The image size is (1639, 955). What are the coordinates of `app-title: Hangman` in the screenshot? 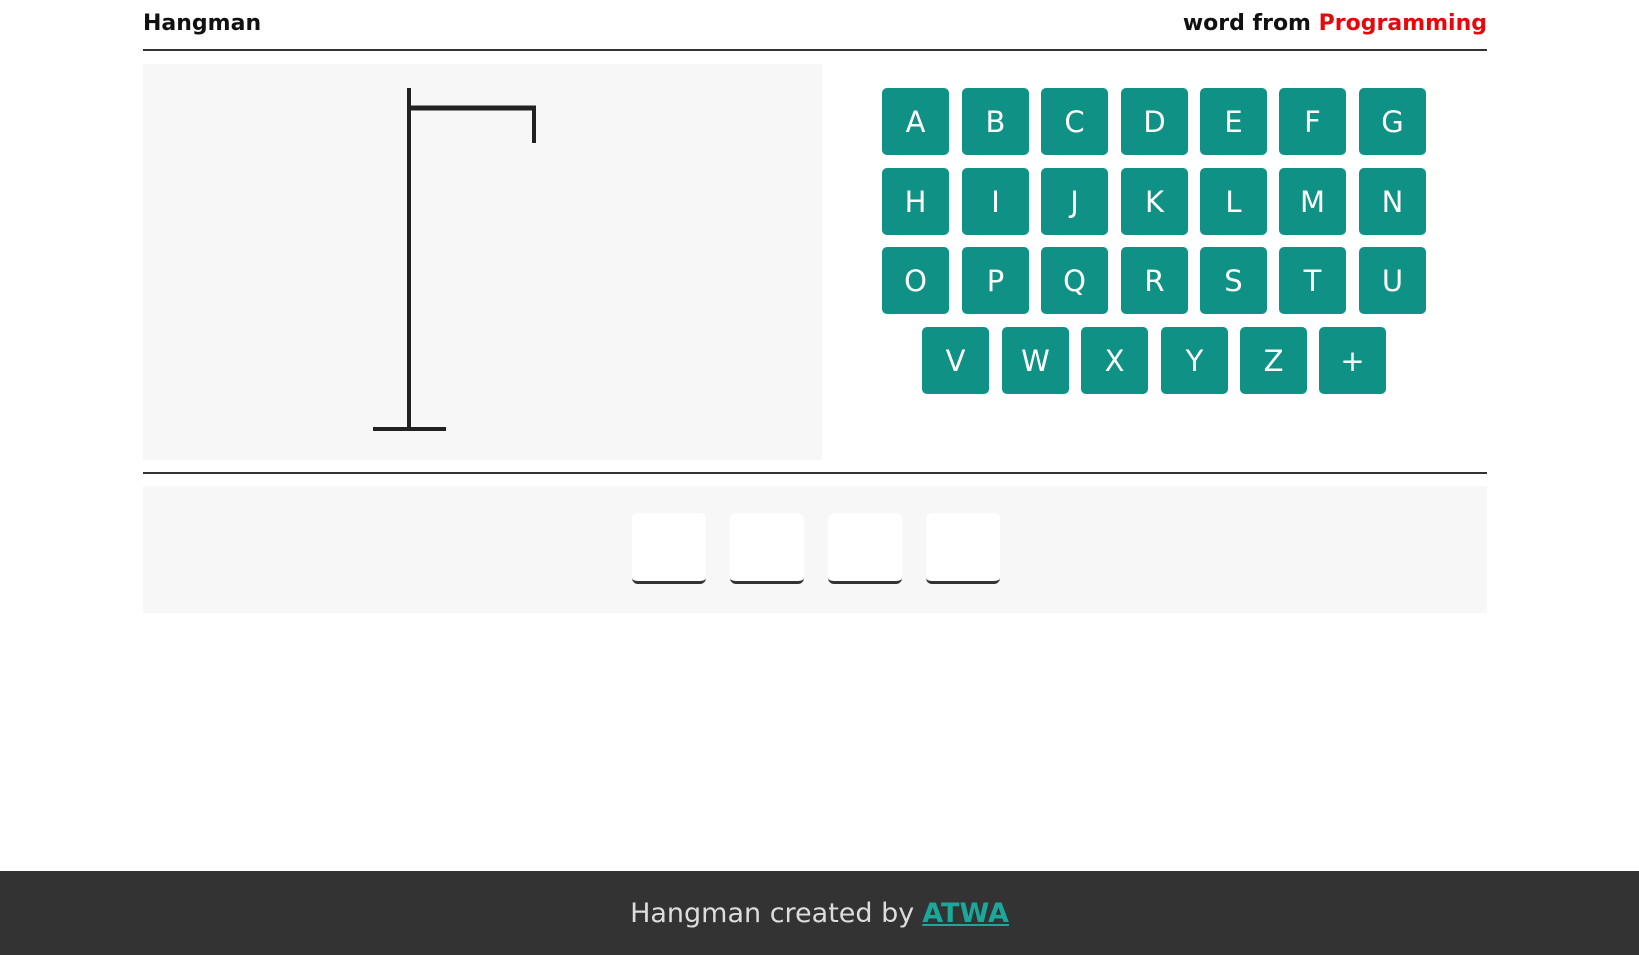 It's located at (202, 23).